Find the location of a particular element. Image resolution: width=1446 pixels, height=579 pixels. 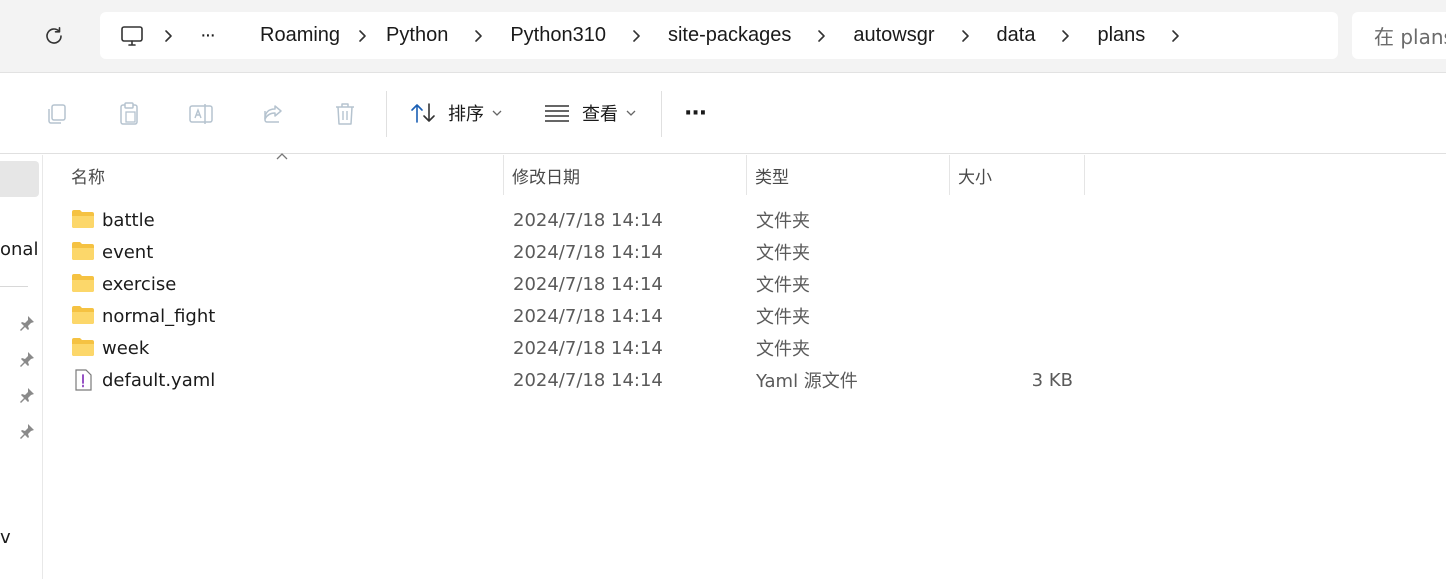

column-header-row: 名称 修改日期 类型 大小 is located at coordinates (744, 174).